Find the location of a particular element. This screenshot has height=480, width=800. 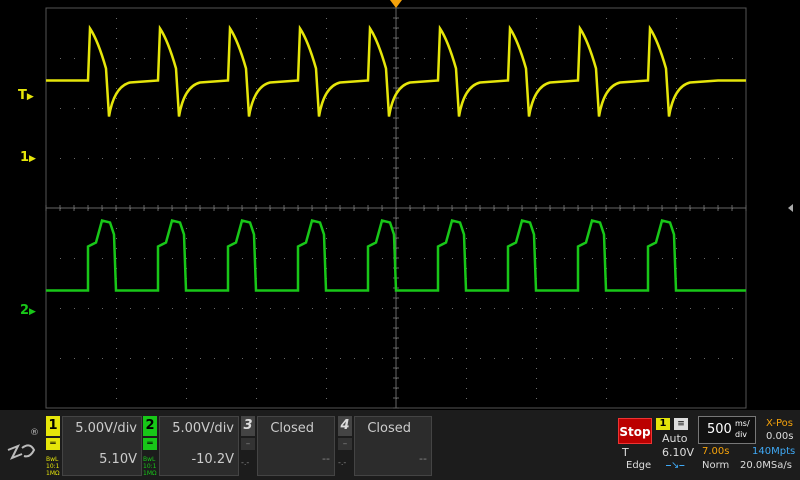

ch2-offset: -10.2V is located at coordinates (212, 459).